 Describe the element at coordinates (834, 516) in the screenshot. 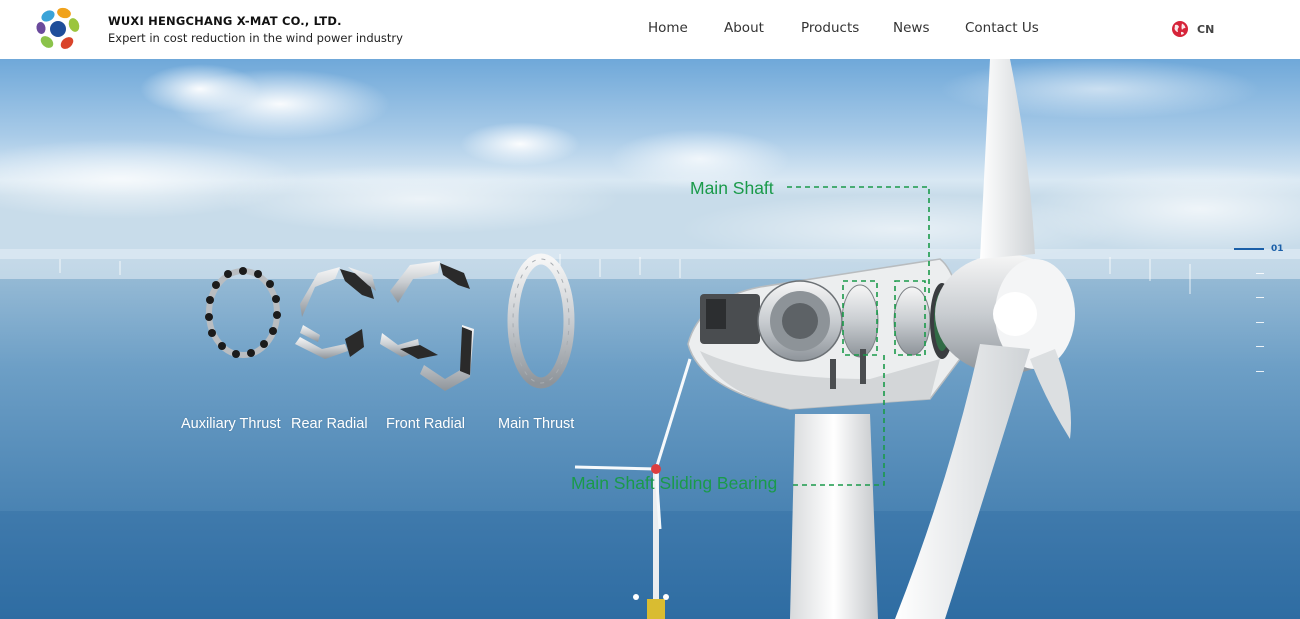

I see `turbine-tower` at that location.